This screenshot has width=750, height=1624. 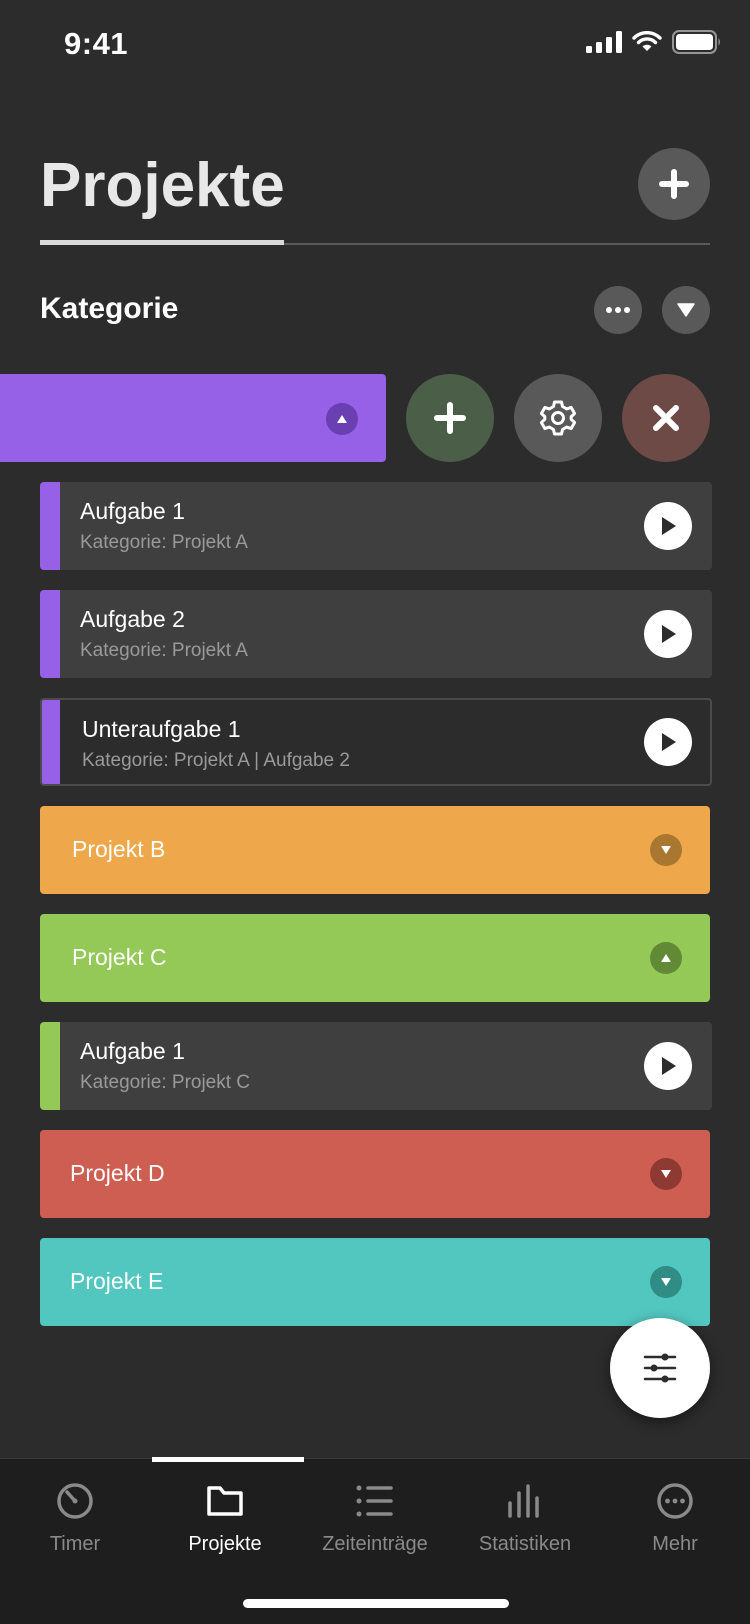 I want to click on list-icon, so click(x=374, y=1501).